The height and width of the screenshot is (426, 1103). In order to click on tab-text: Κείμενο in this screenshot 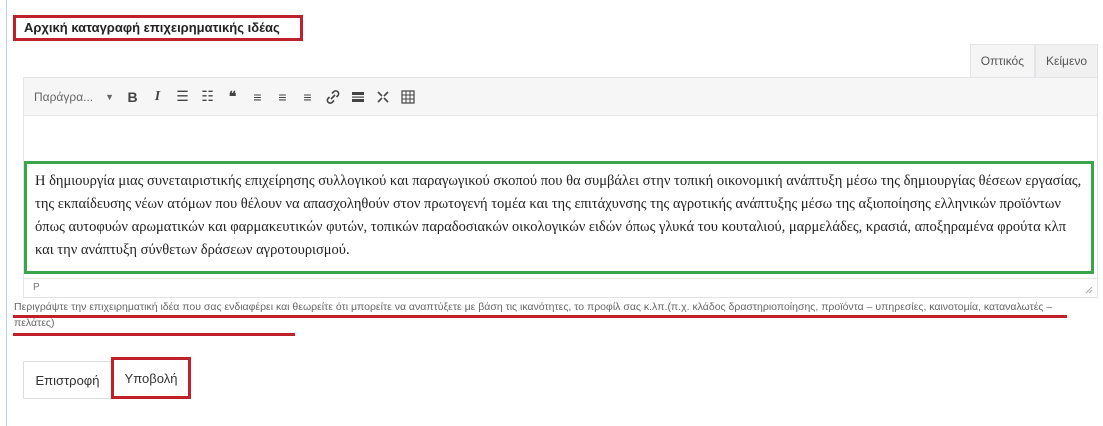, I will do `click(1066, 60)`.